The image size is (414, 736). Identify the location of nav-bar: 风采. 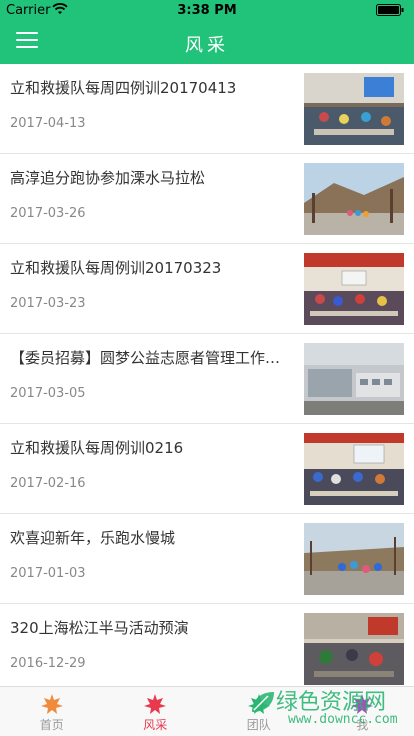
(207, 42).